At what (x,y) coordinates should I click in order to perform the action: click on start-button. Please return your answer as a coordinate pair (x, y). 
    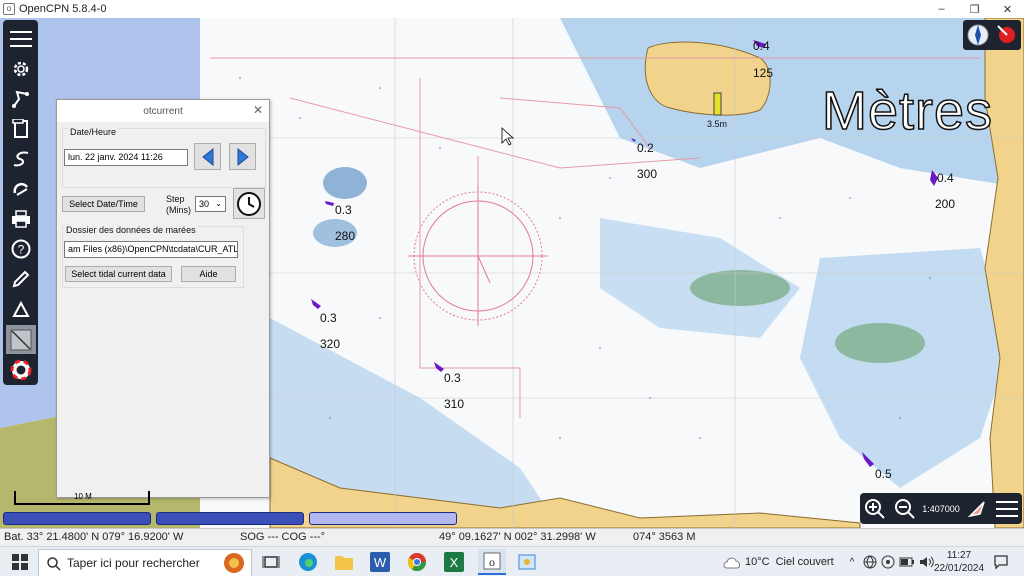
    Looking at the image, I should click on (20, 563).